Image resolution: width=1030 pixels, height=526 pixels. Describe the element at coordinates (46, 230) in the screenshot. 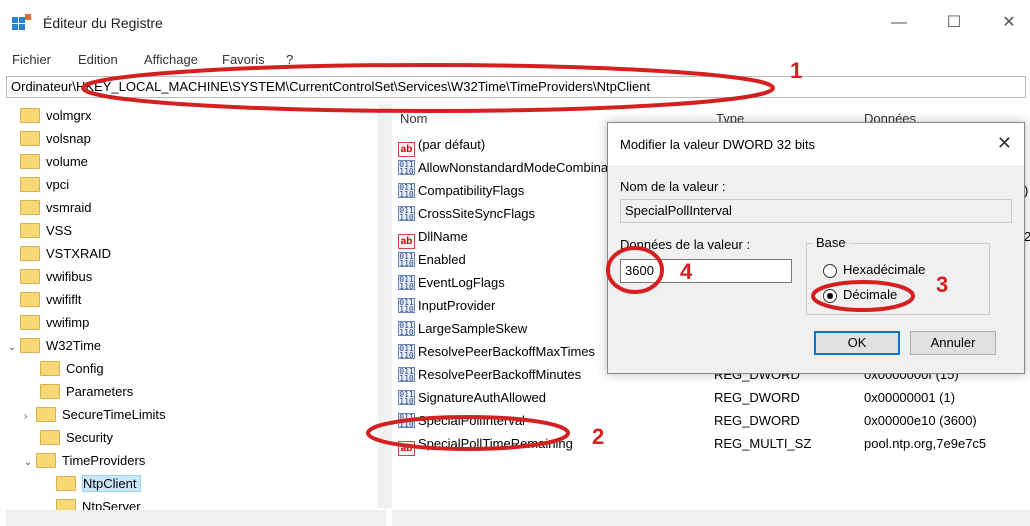

I see `tree-item-vss: VSS` at that location.